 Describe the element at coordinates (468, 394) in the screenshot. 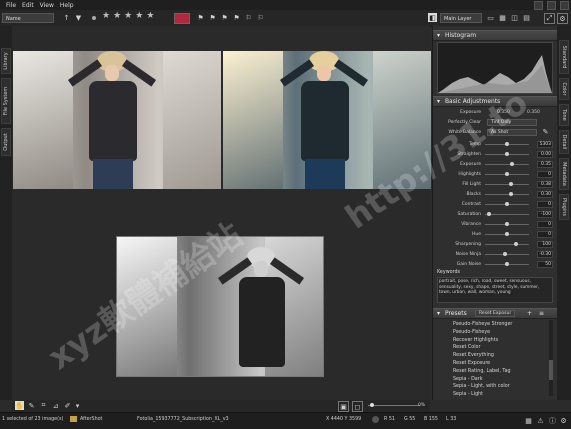

I see `preset-item: Sepia - Light` at that location.